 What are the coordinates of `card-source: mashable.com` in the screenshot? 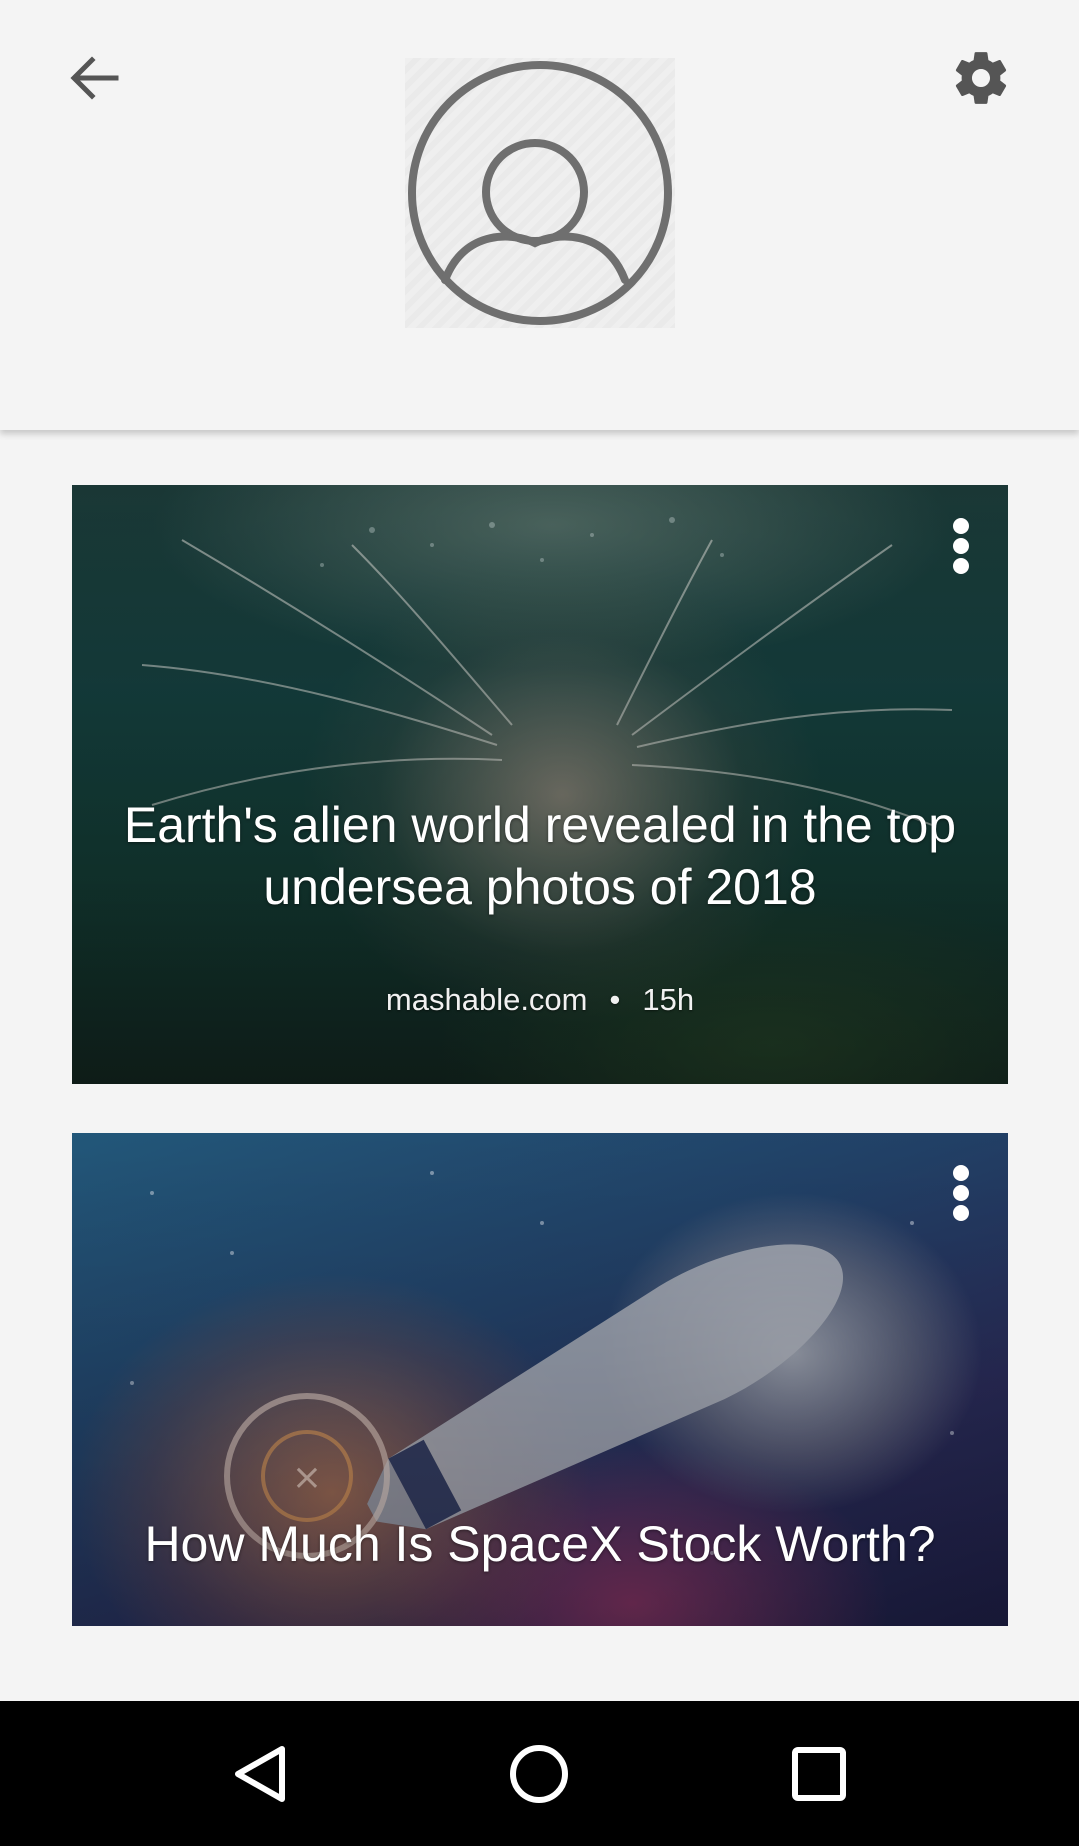 It's located at (486, 999).